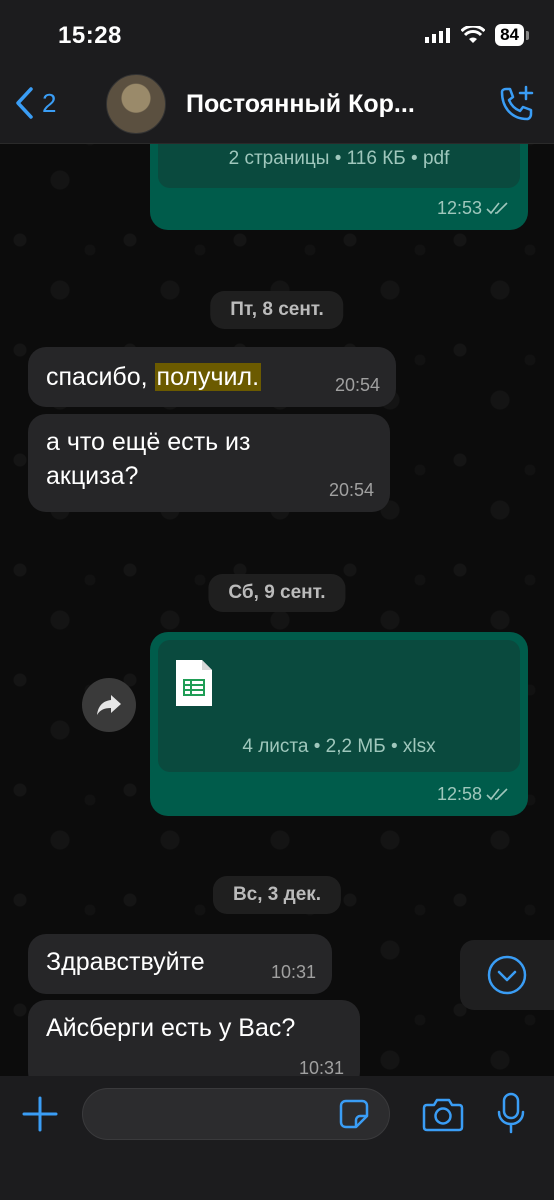  Describe the element at coordinates (136, 104) in the screenshot. I see `avatar` at that location.